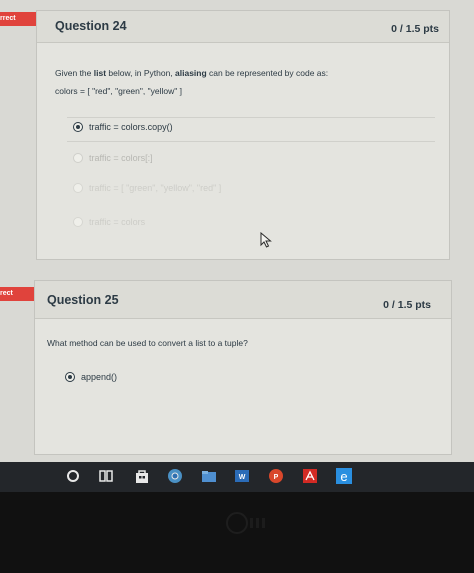  I want to click on question-title: Question 24, so click(91, 26).